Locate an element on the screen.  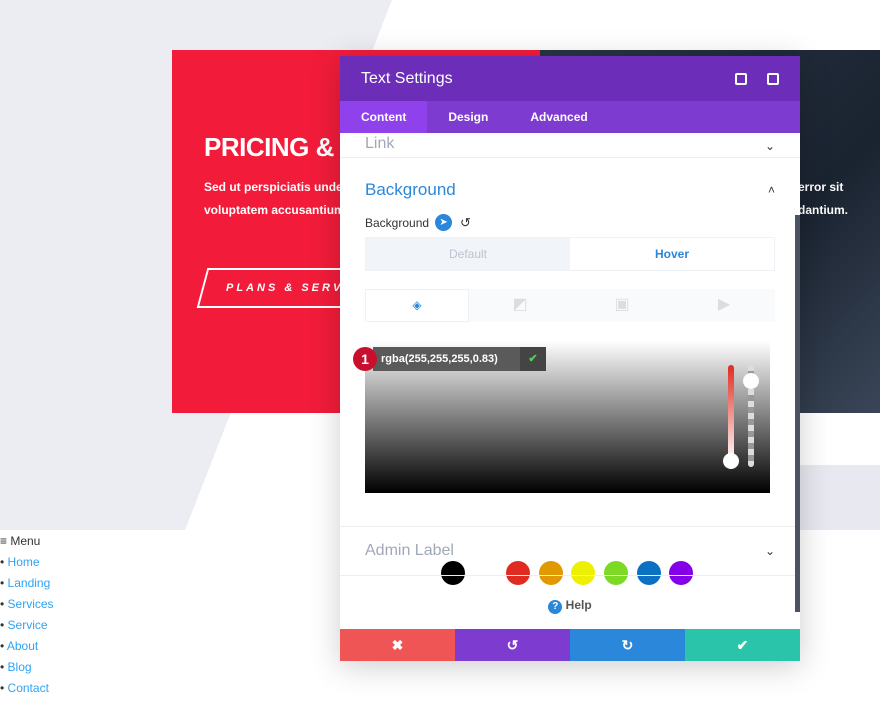
modal-header: Text Settings is located at coordinates (570, 78).